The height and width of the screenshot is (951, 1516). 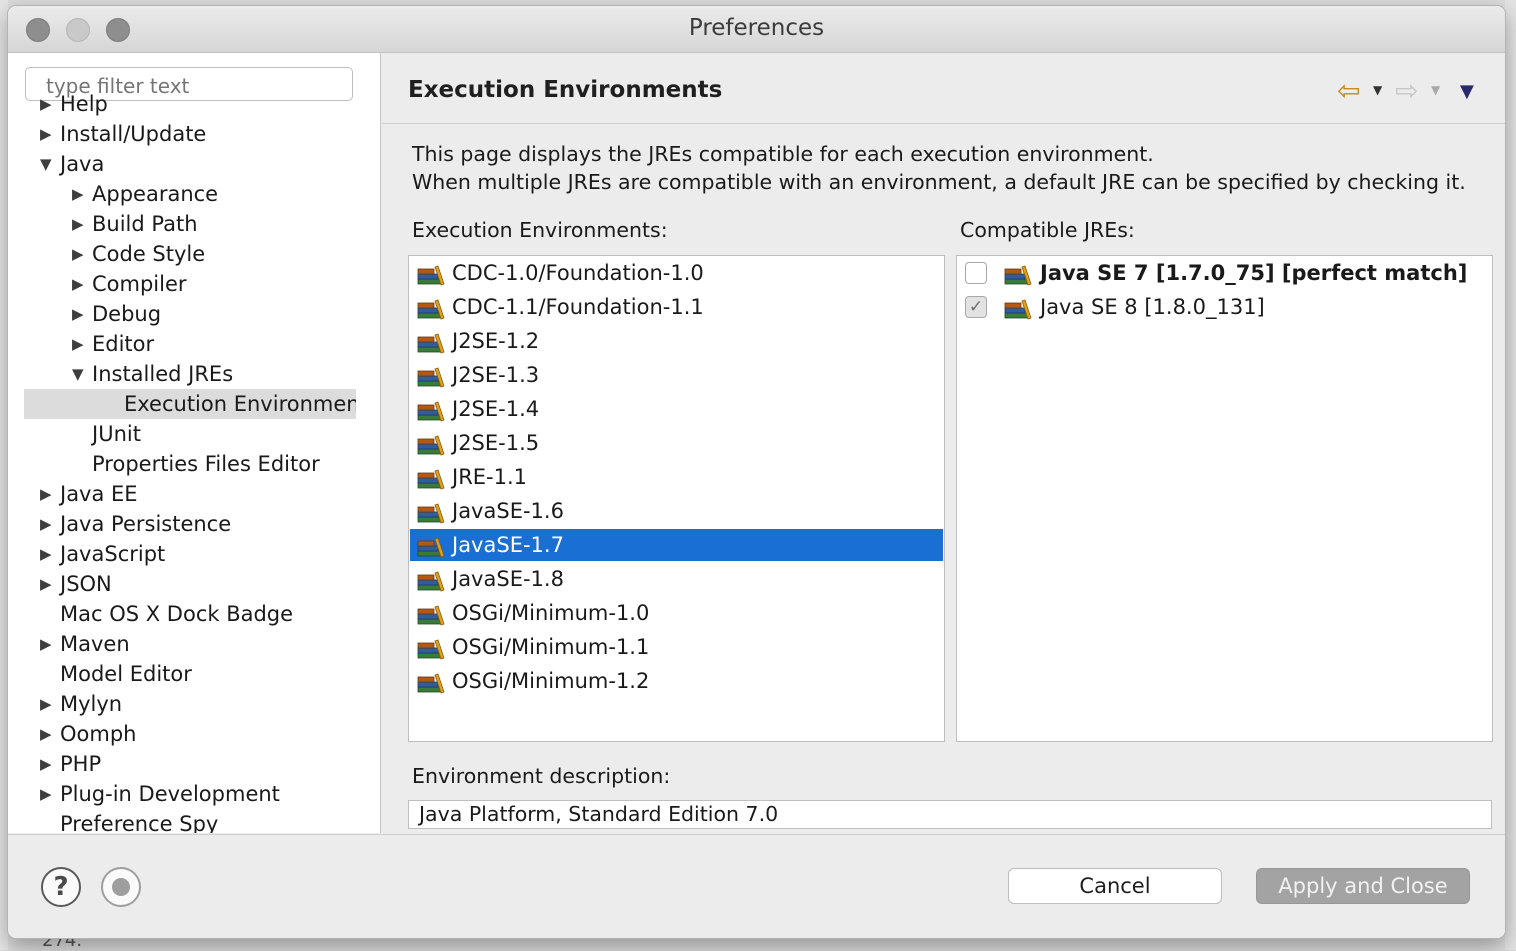 I want to click on tree-item: ▶ Oomph, so click(x=182, y=734).